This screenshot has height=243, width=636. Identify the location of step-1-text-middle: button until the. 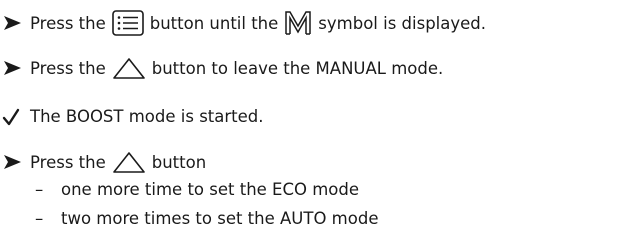
(214, 23).